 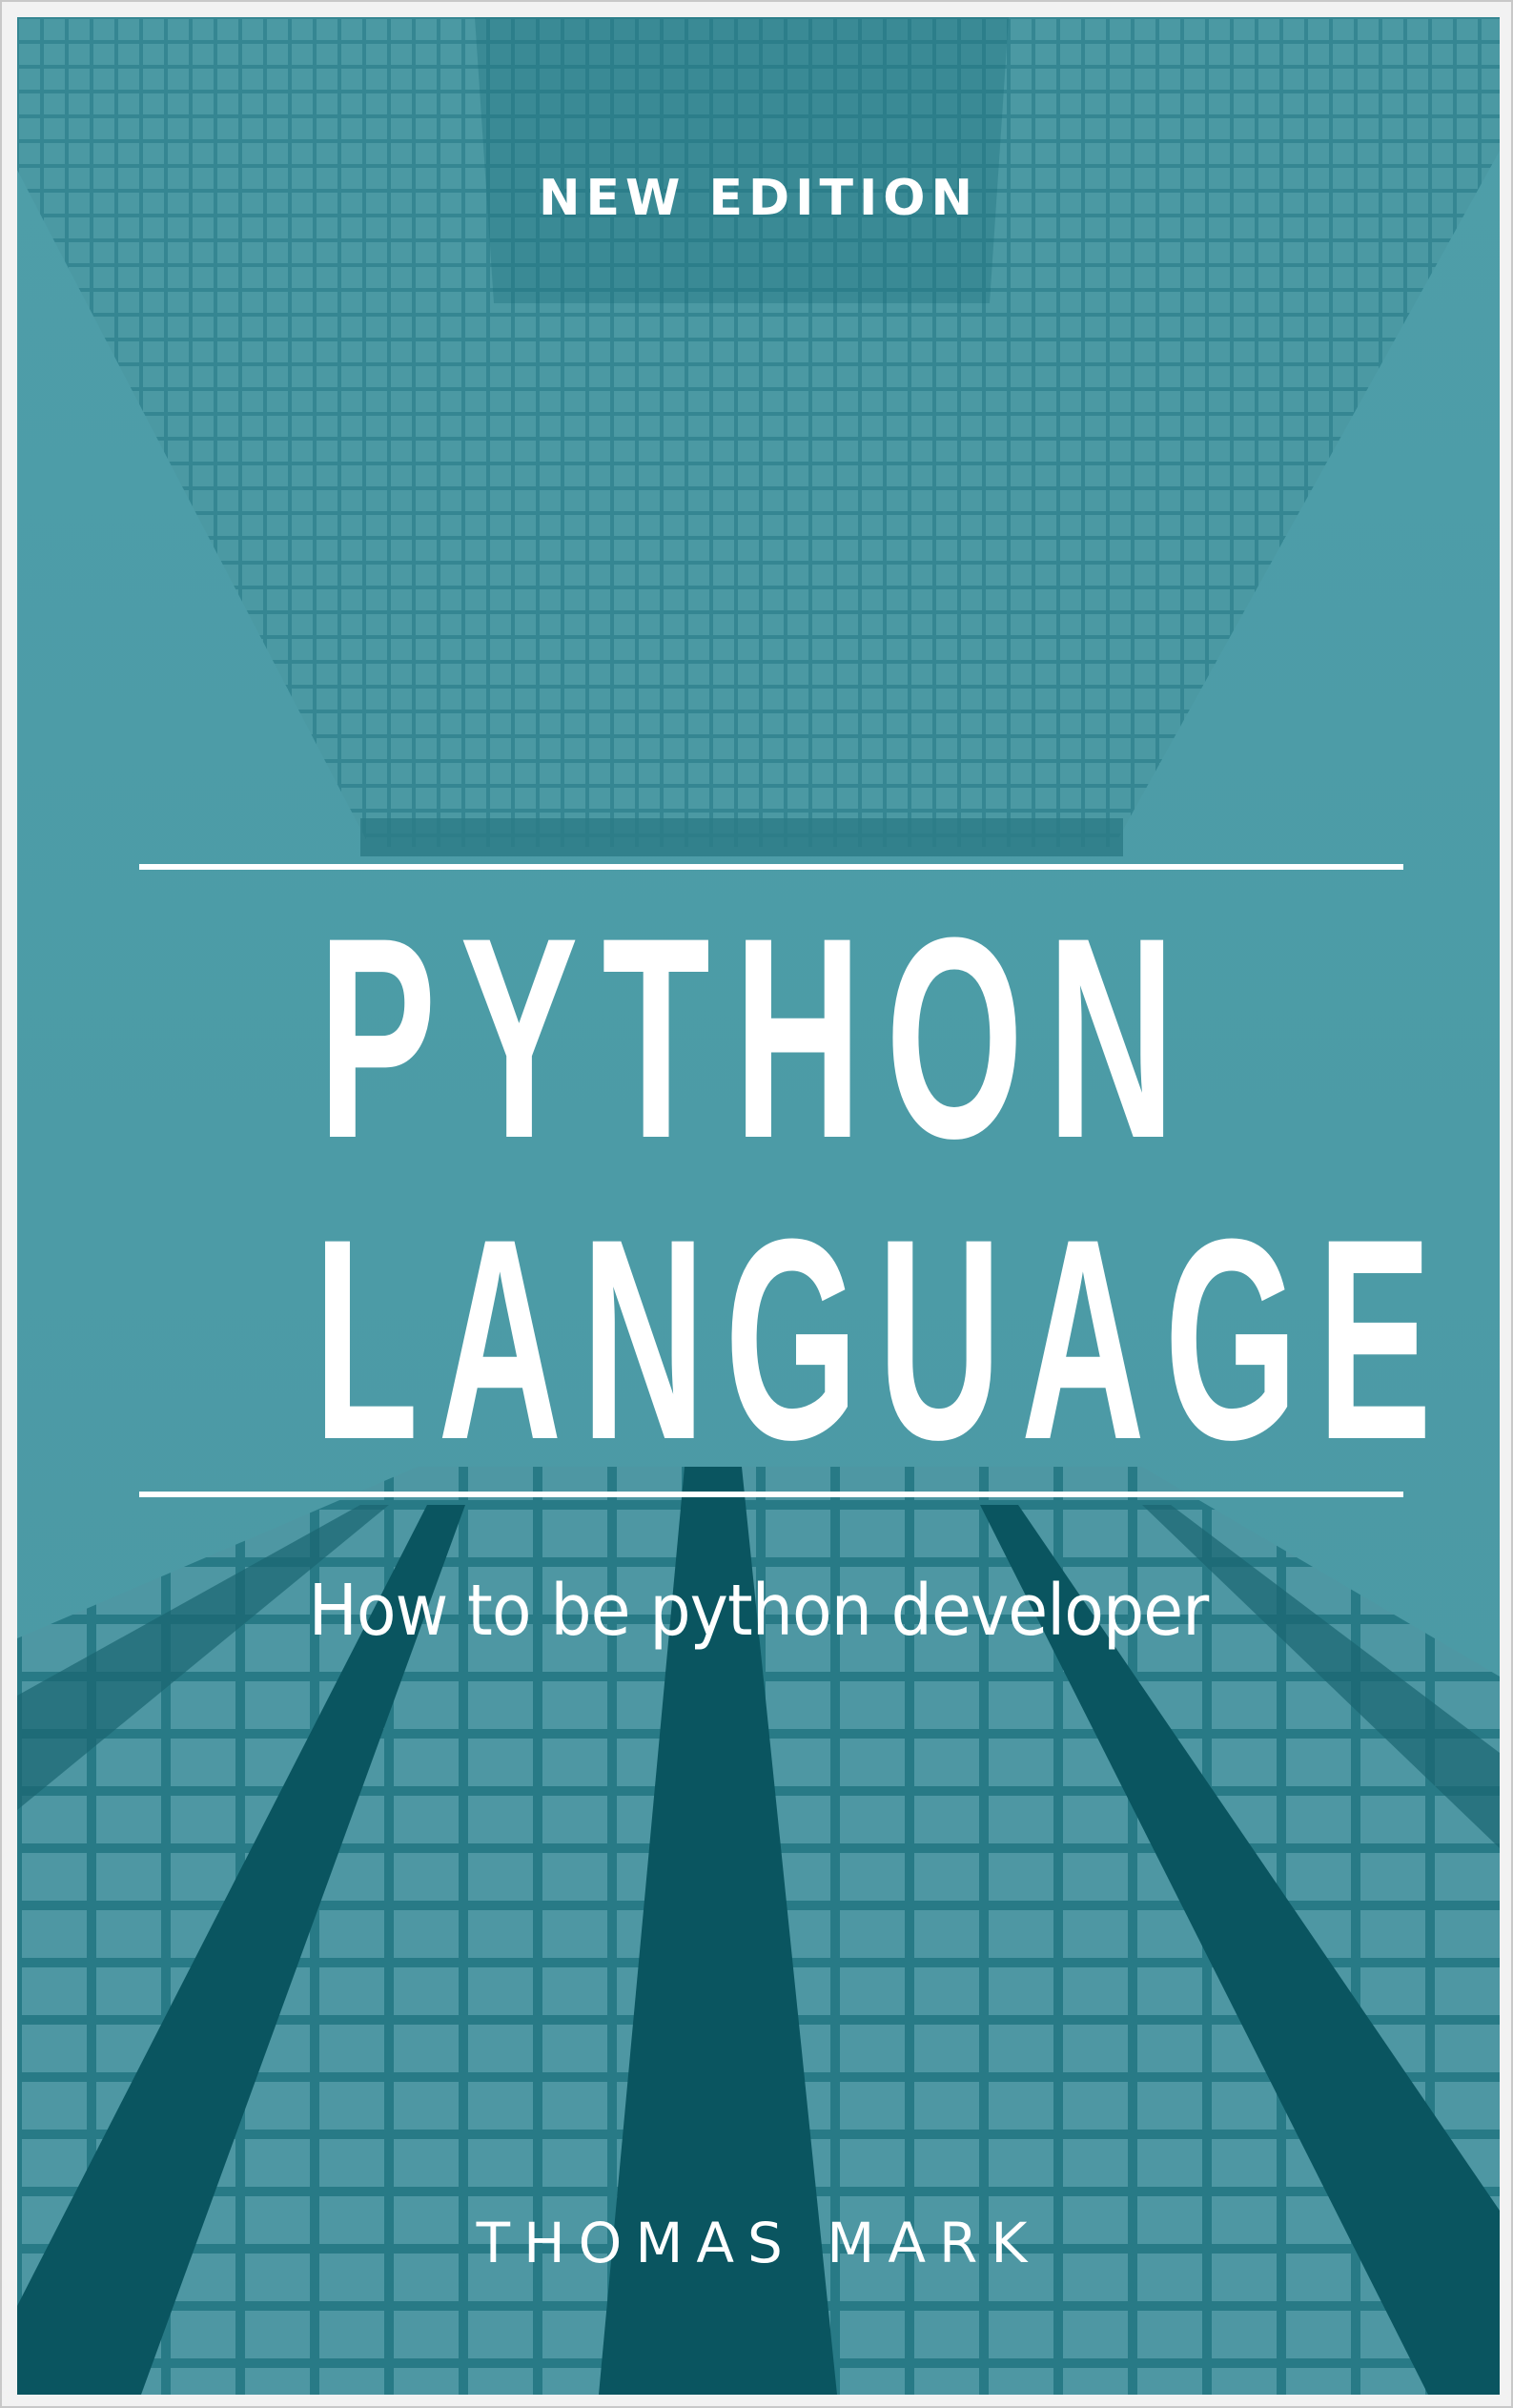 What do you see at coordinates (771, 1494) in the screenshot?
I see `title-rule-bottom` at bounding box center [771, 1494].